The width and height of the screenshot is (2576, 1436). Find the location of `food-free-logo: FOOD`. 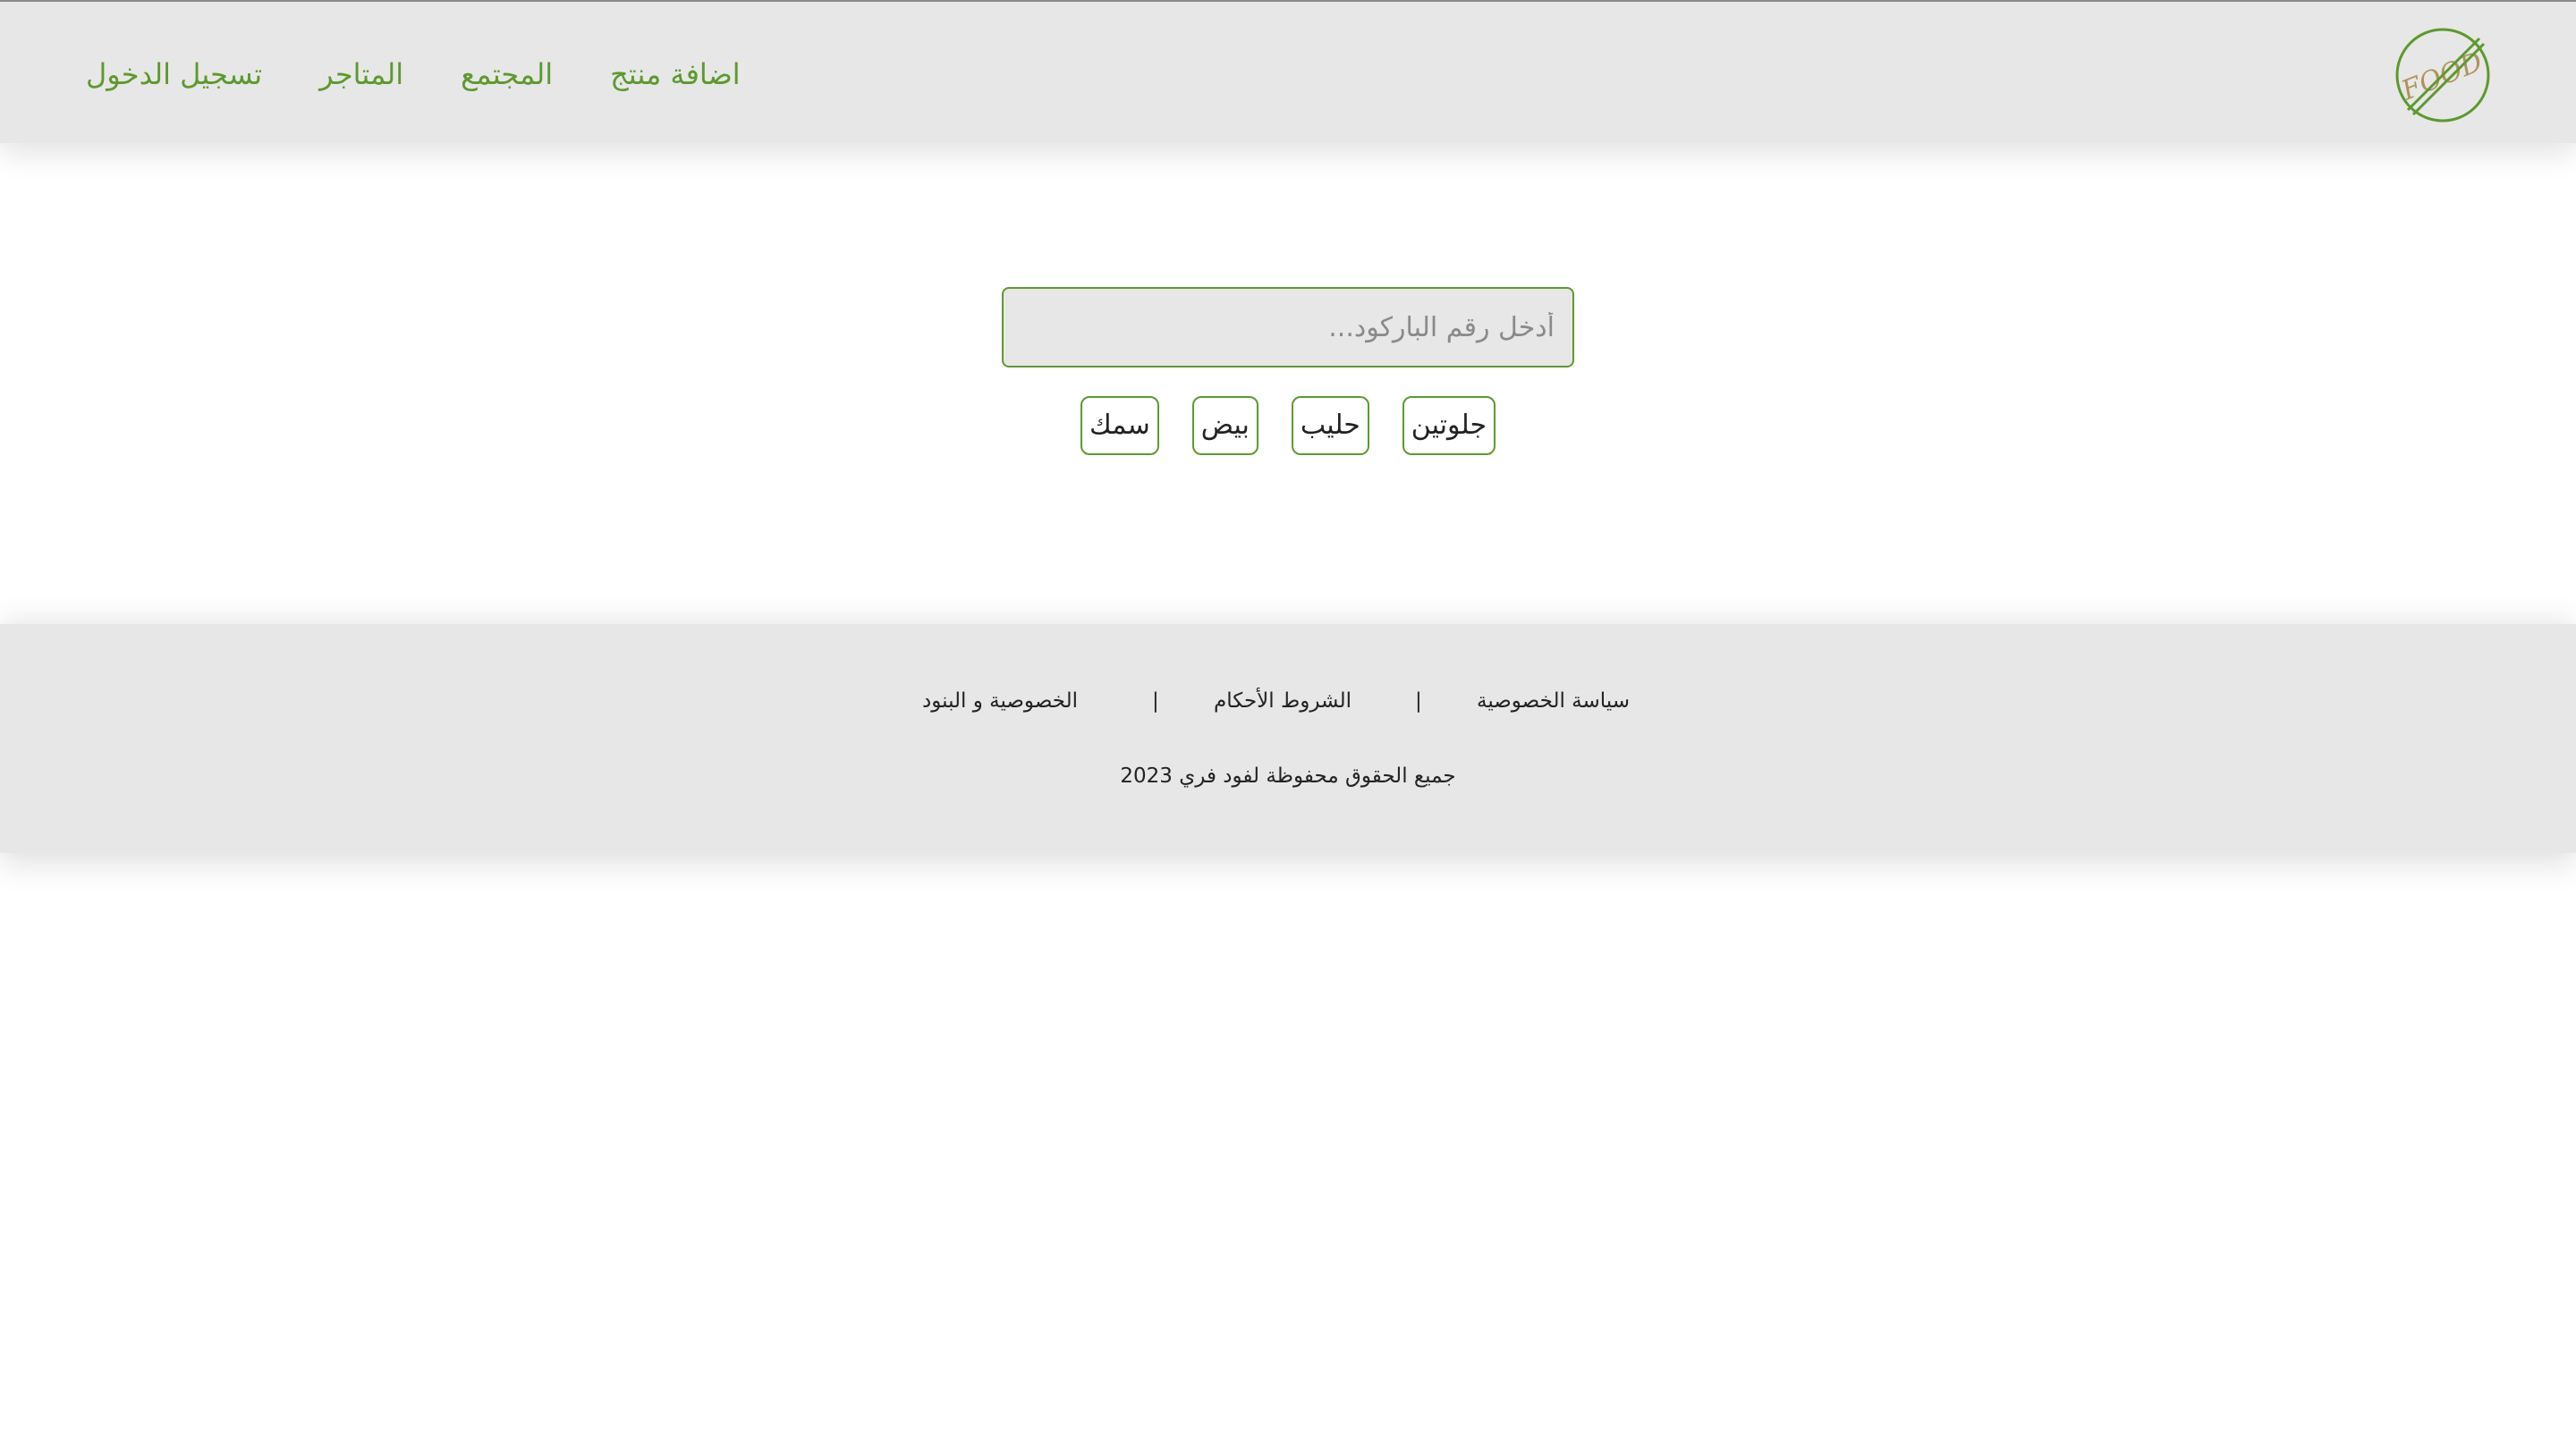

food-free-logo: FOOD is located at coordinates (2443, 75).